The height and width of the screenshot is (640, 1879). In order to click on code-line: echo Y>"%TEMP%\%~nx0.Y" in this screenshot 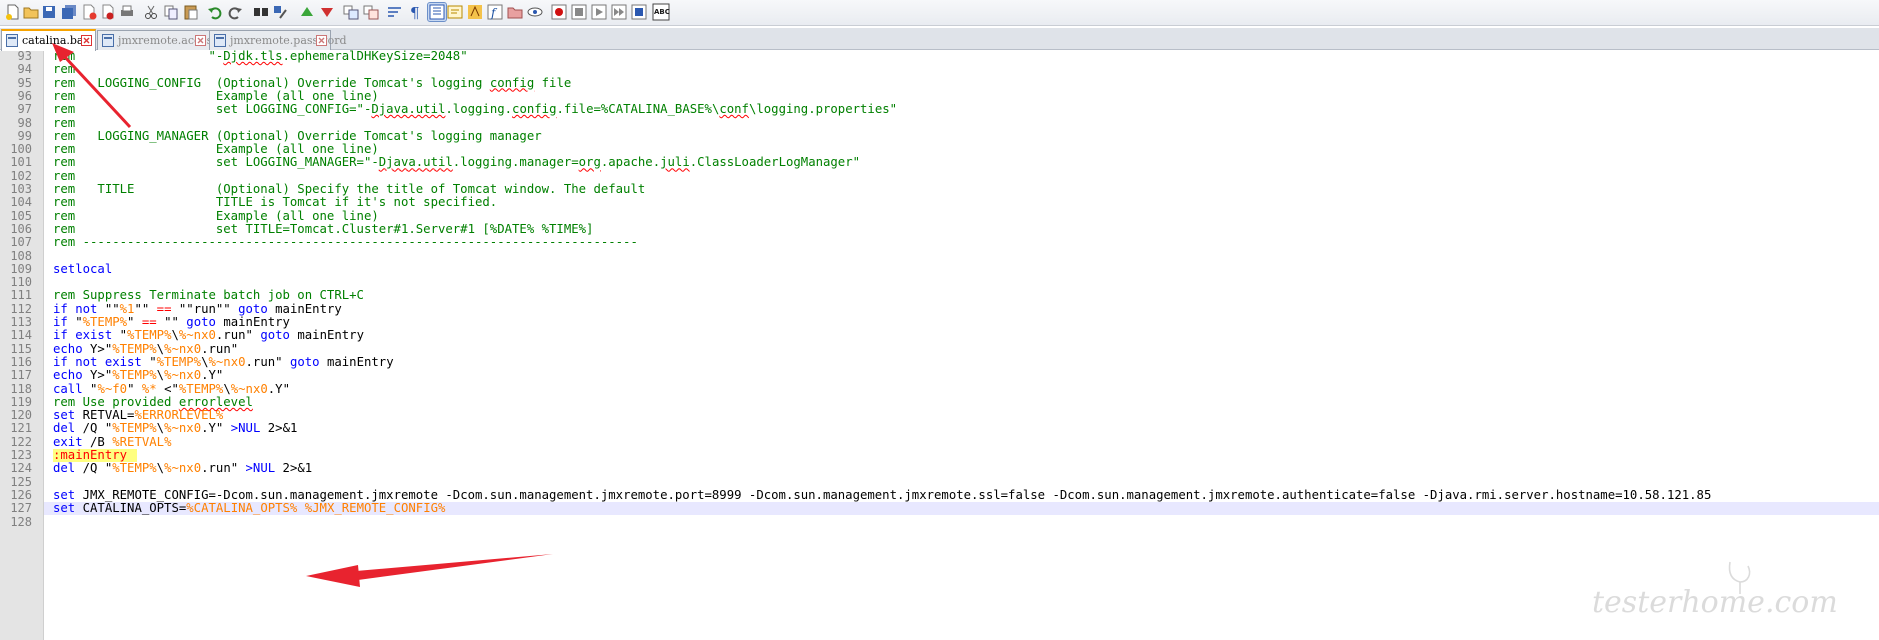, I will do `click(138, 375)`.